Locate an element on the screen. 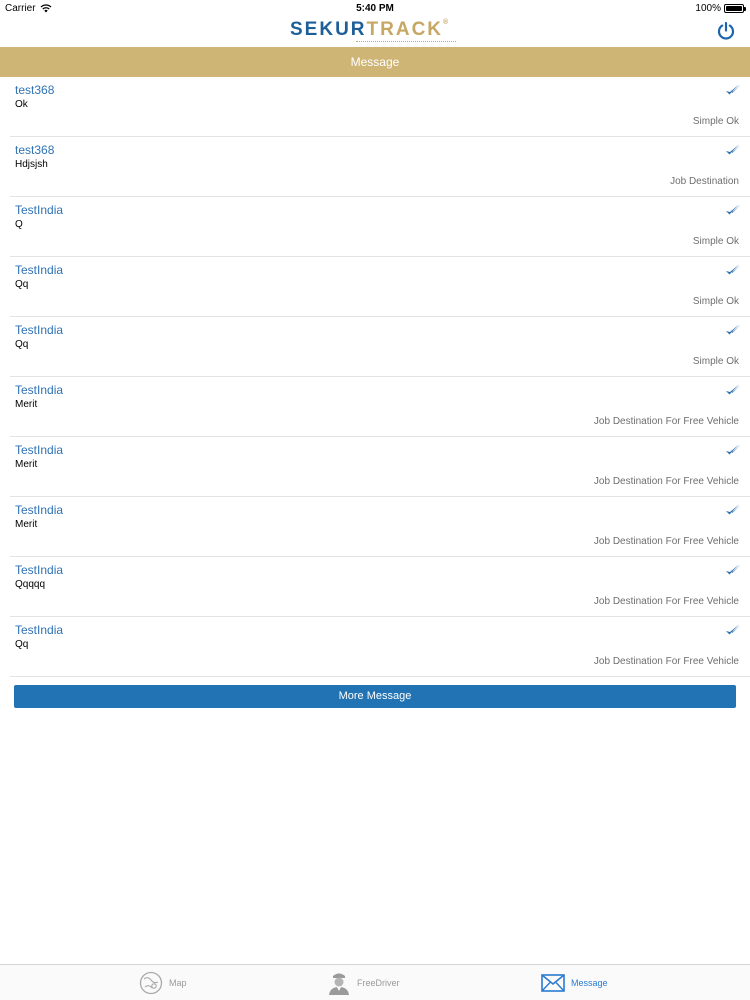  tab-bar: Map FreeDriver Message is located at coordinates (375, 982).